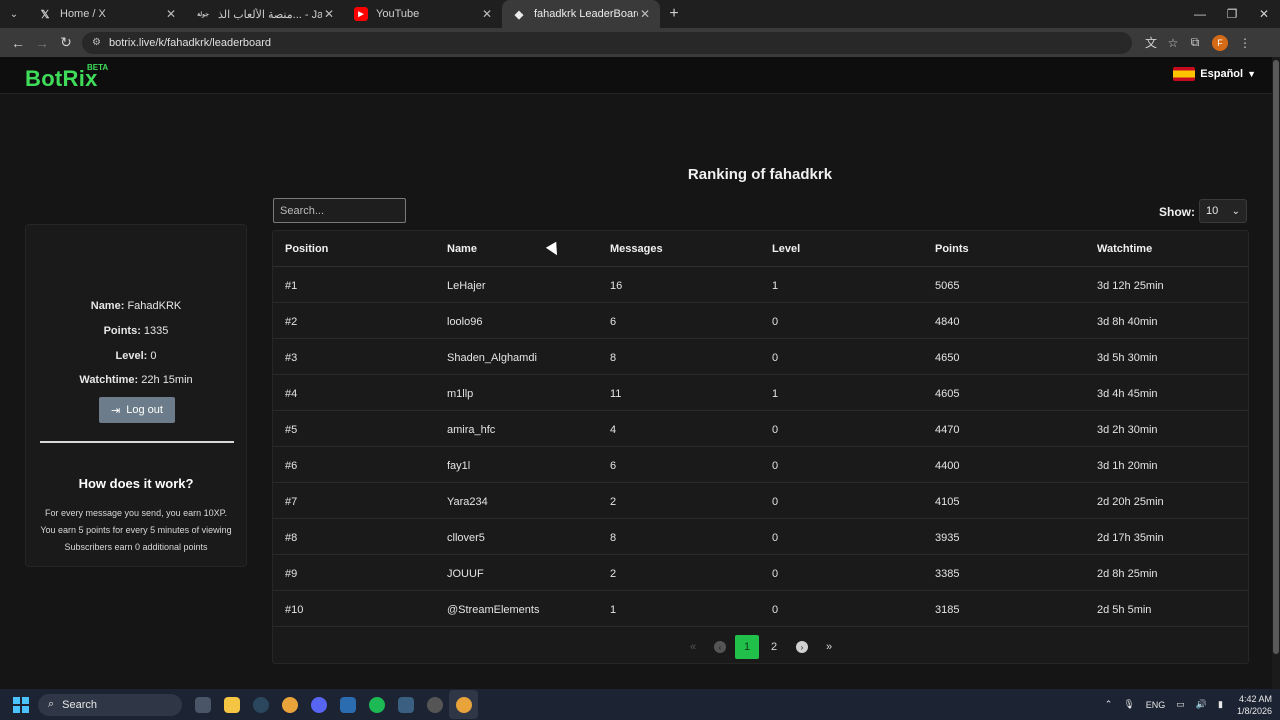 The width and height of the screenshot is (1280, 720). Describe the element at coordinates (1127, 430) in the screenshot. I see `cell-watchtime: 3d 2h 30min` at that location.